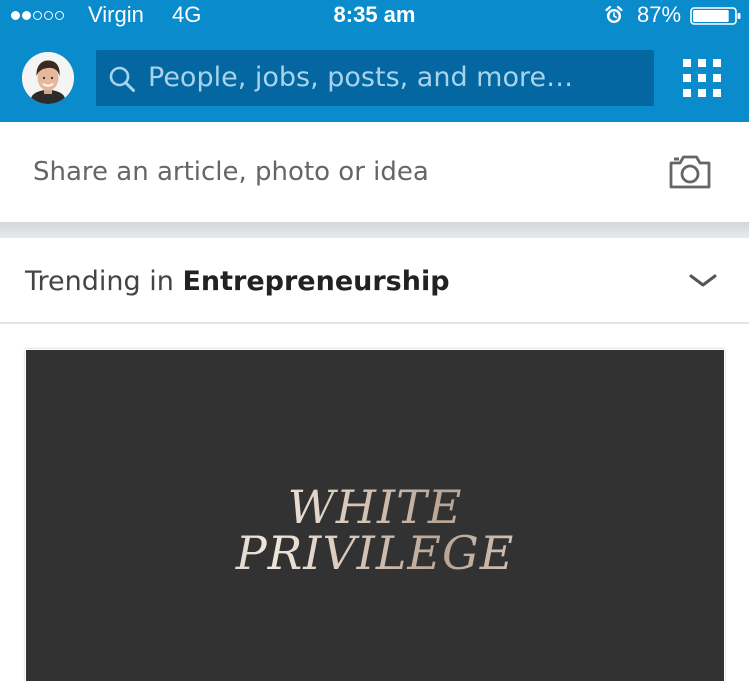 The image size is (749, 681). I want to click on battery-percentage: 87%, so click(659, 14).